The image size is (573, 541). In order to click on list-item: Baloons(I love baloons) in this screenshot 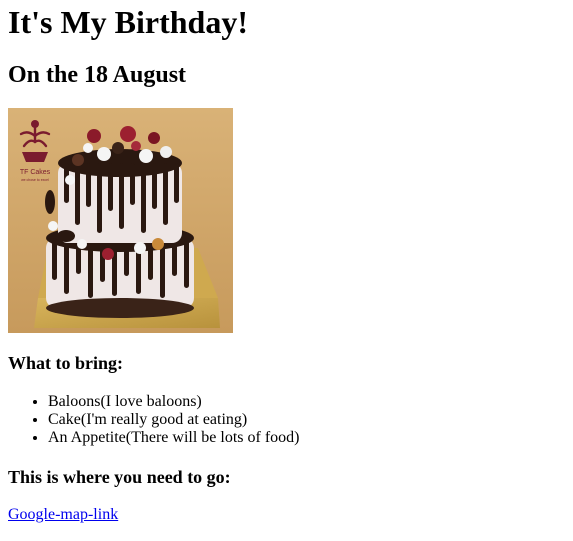, I will do `click(174, 402)`.